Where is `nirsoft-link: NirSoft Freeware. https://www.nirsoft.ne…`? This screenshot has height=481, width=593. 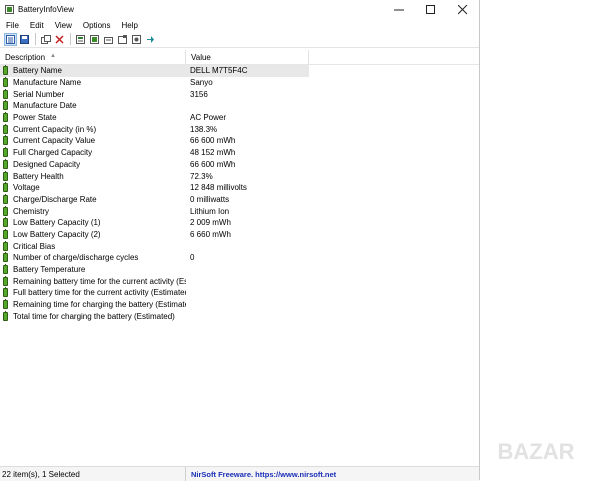 nirsoft-link: NirSoft Freeware. https://www.nirsoft.ne… is located at coordinates (261, 474).